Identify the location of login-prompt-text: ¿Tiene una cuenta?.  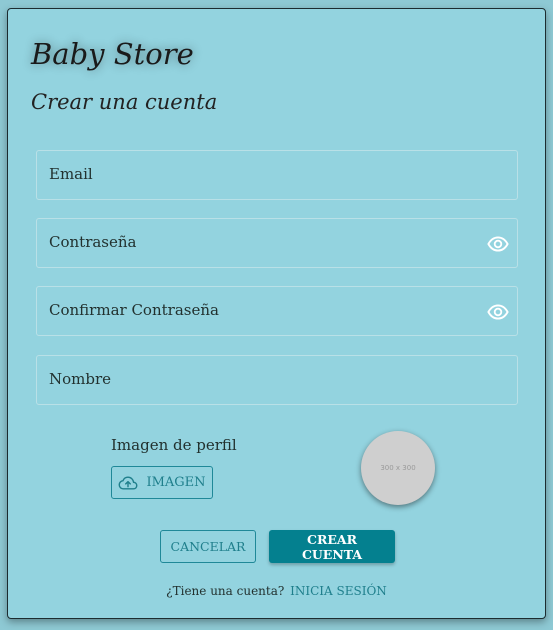
(225, 591).